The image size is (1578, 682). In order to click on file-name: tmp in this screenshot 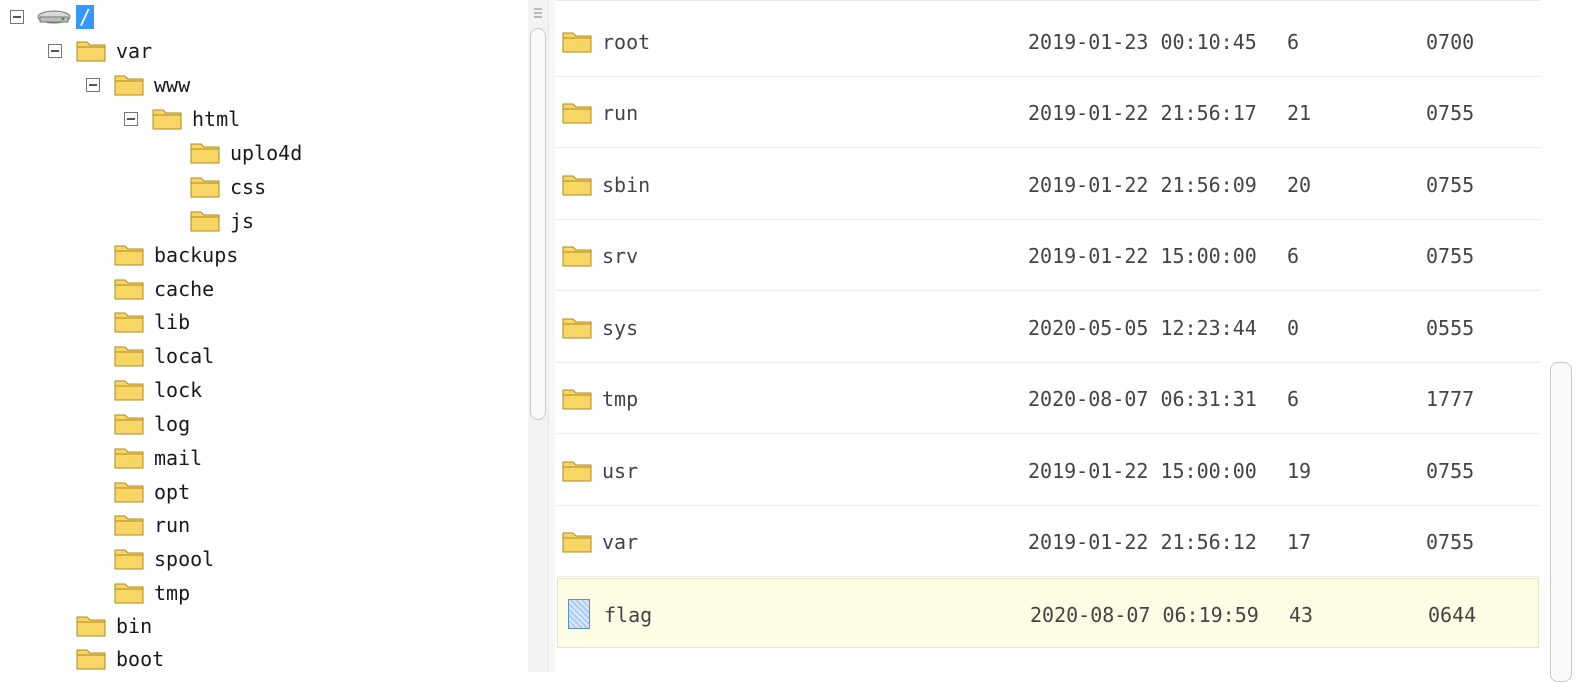, I will do `click(620, 399)`.